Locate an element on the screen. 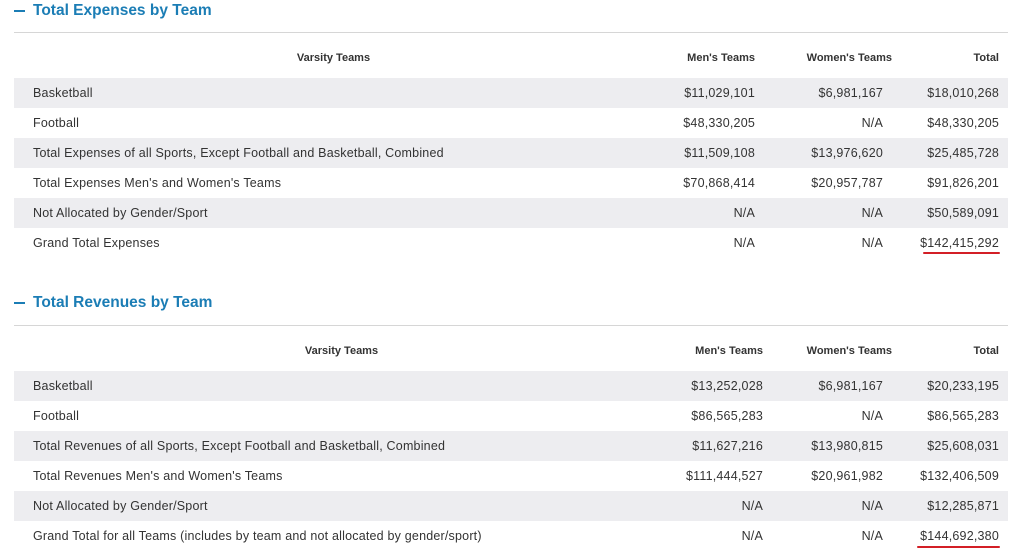 The image size is (1024, 558). total-value: $12,285,871 is located at coordinates (950, 506).